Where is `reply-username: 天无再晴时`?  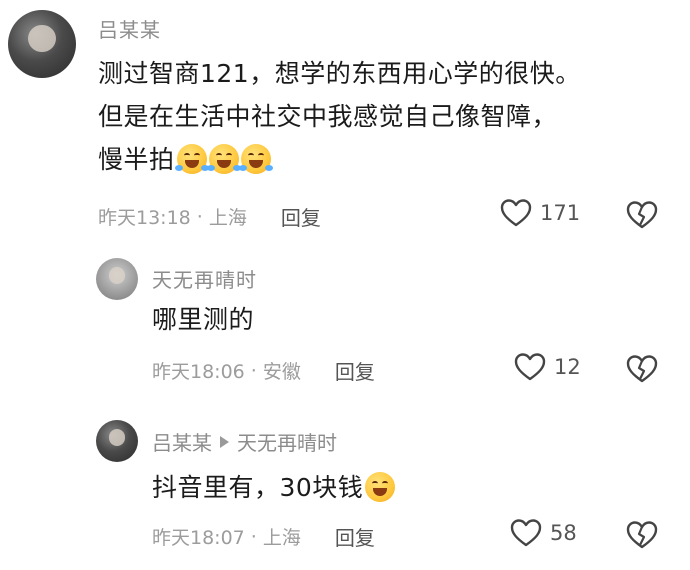
reply-username: 天无再晴时 is located at coordinates (204, 278).